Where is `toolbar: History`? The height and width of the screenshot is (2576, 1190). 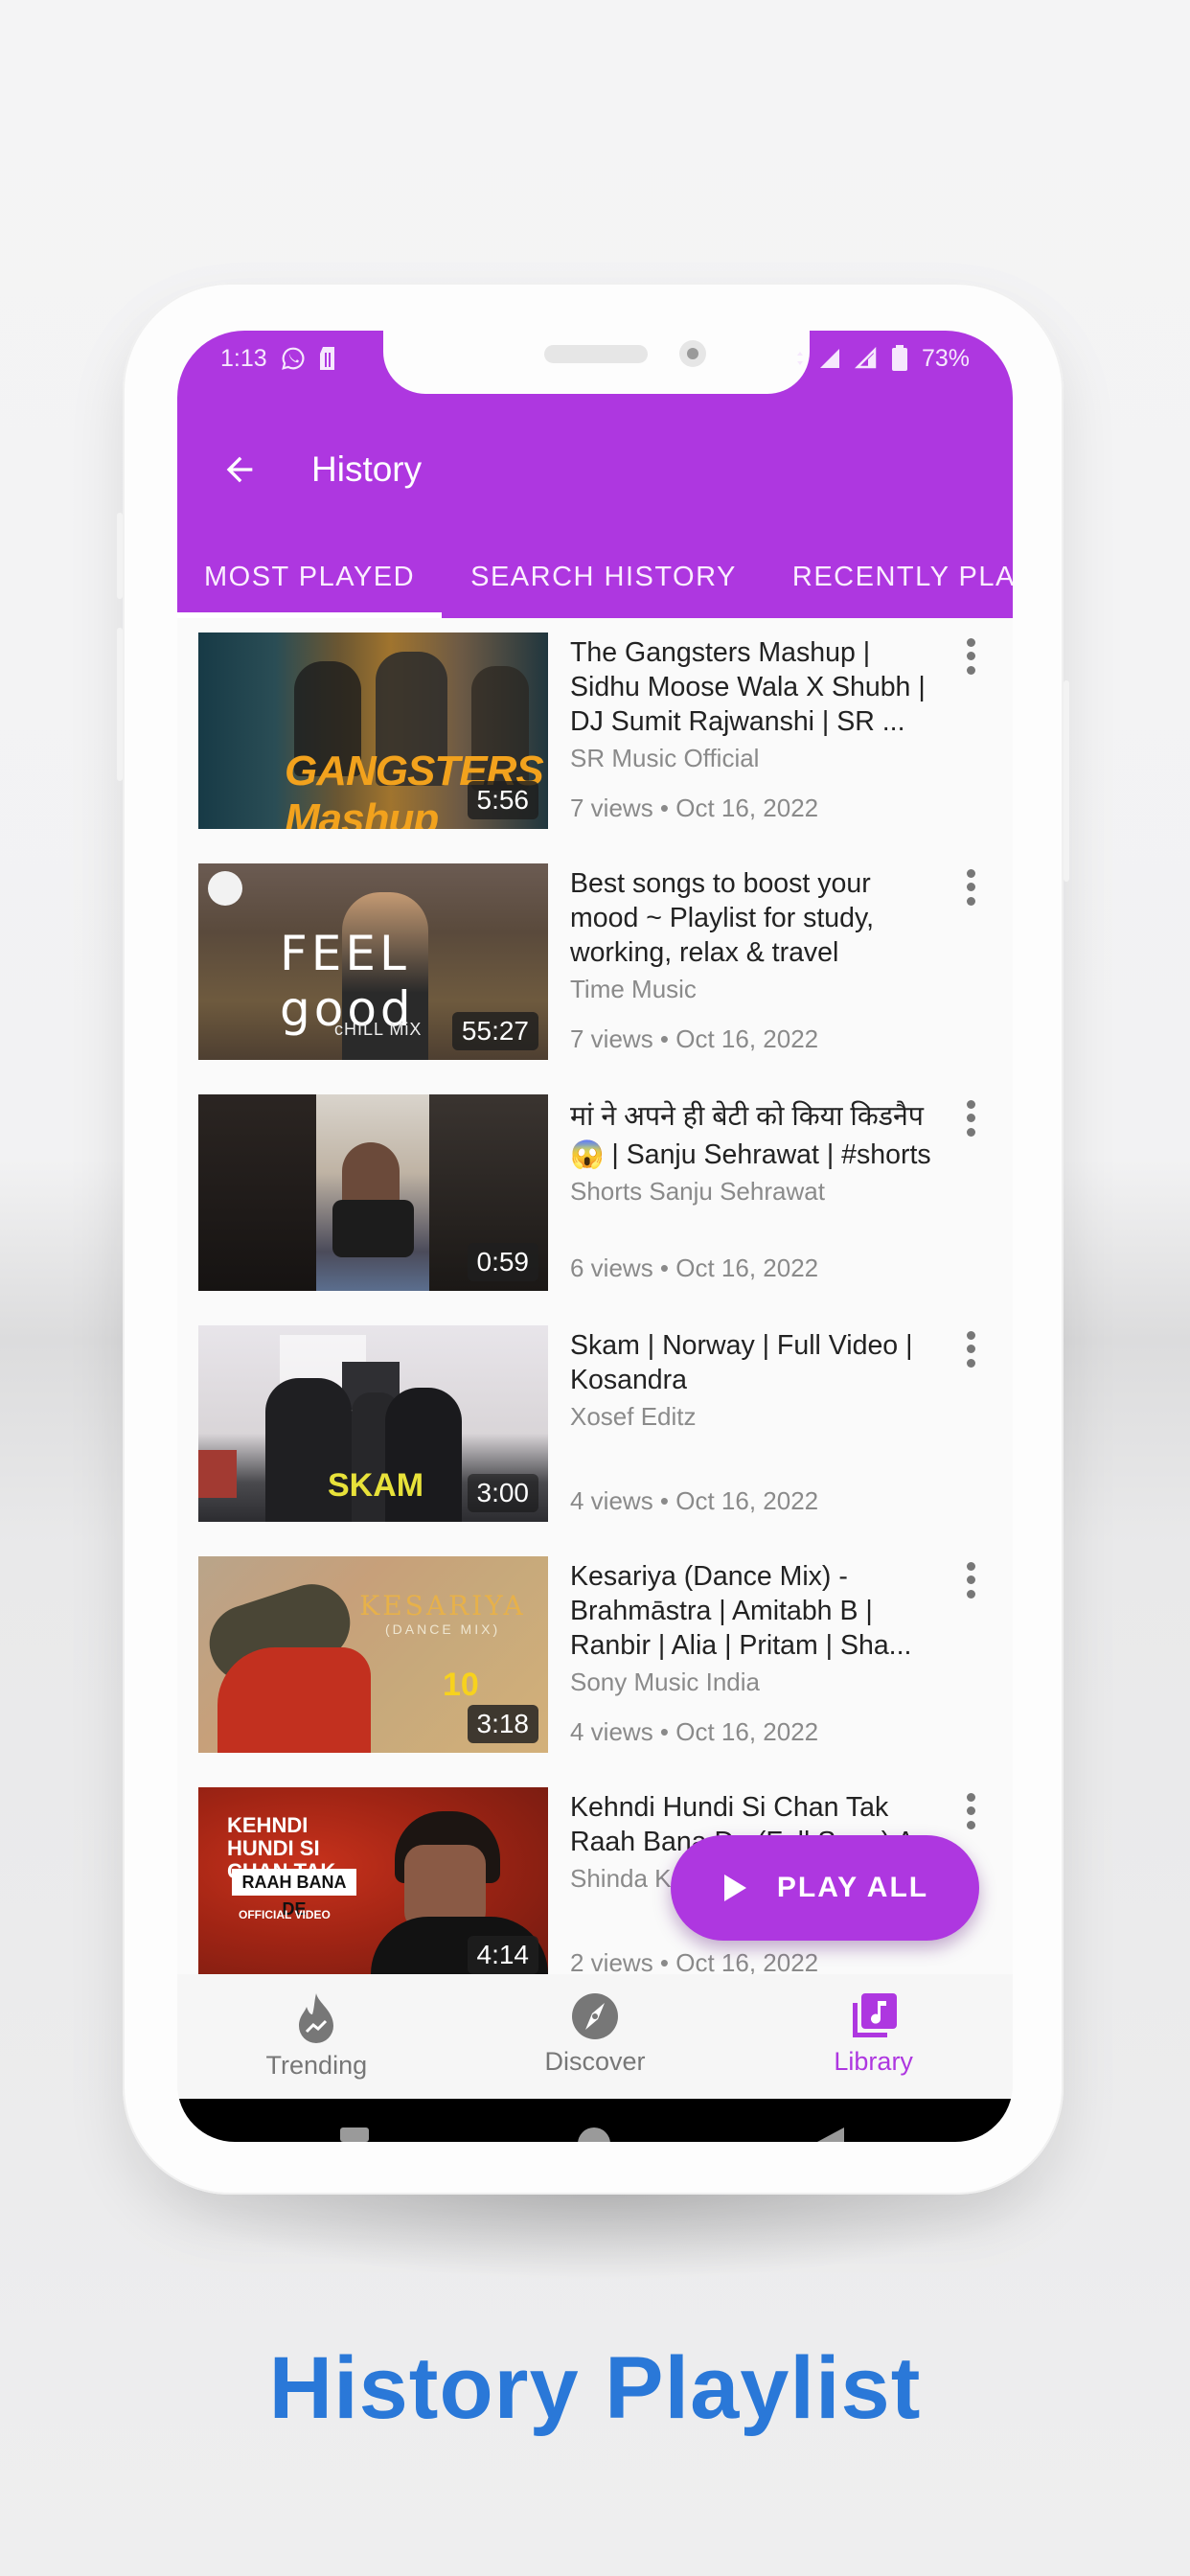
toolbar: History is located at coordinates (595, 469).